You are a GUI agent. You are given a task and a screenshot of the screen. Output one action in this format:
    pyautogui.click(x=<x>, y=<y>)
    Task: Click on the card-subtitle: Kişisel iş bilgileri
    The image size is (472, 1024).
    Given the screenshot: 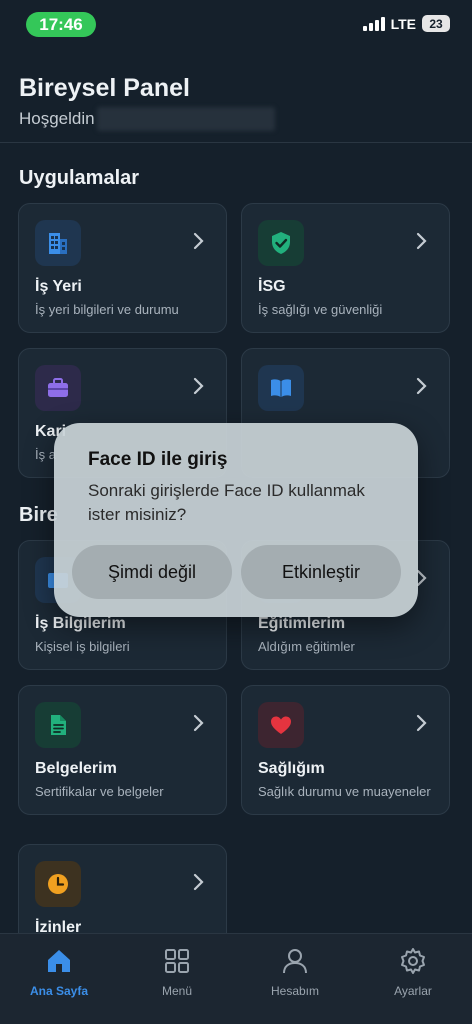 What is the action you would take?
    pyautogui.click(x=82, y=646)
    